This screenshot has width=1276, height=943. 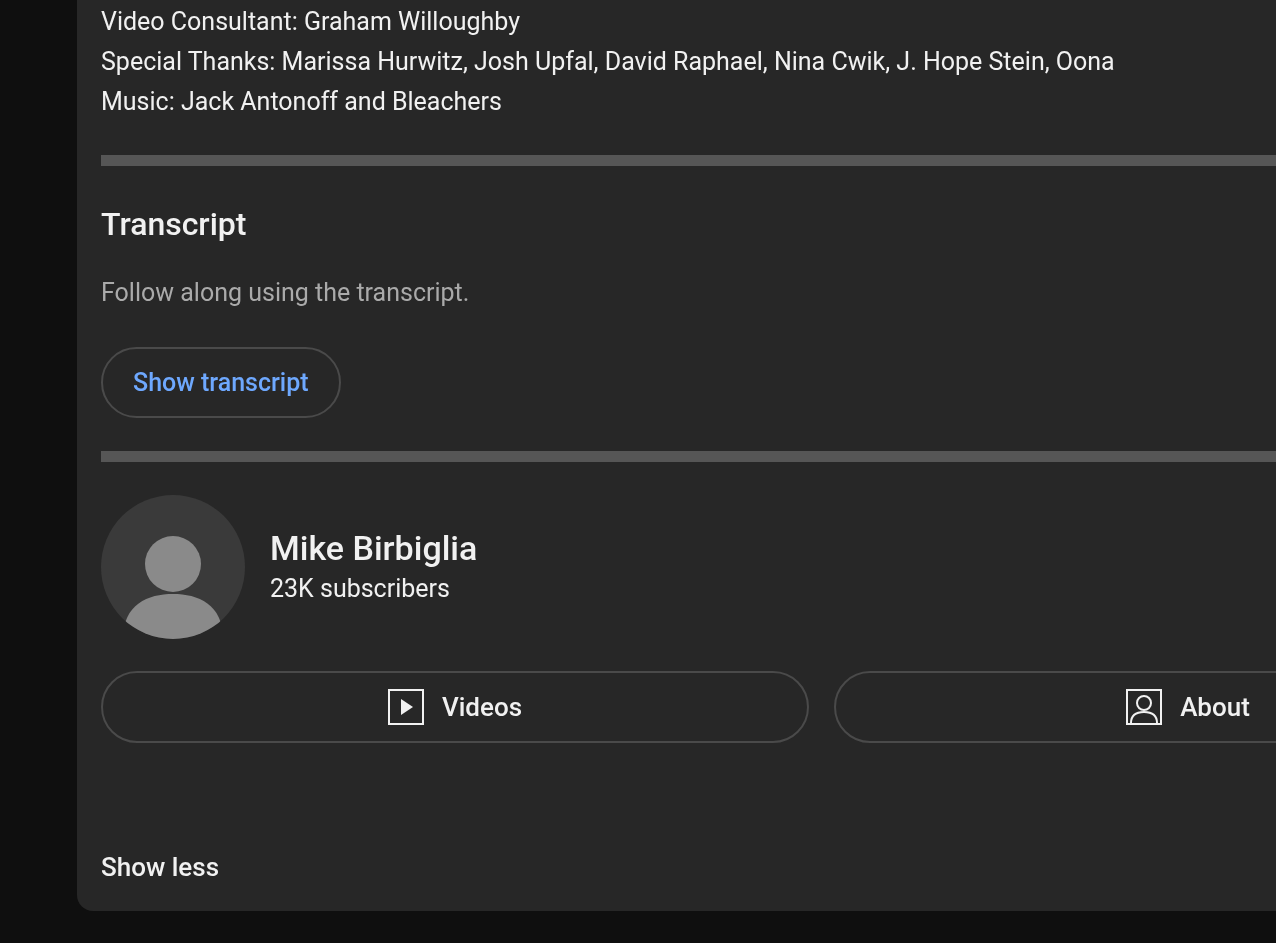 I want to click on section-subtitle: Follow along using the transcript., so click(x=285, y=293).